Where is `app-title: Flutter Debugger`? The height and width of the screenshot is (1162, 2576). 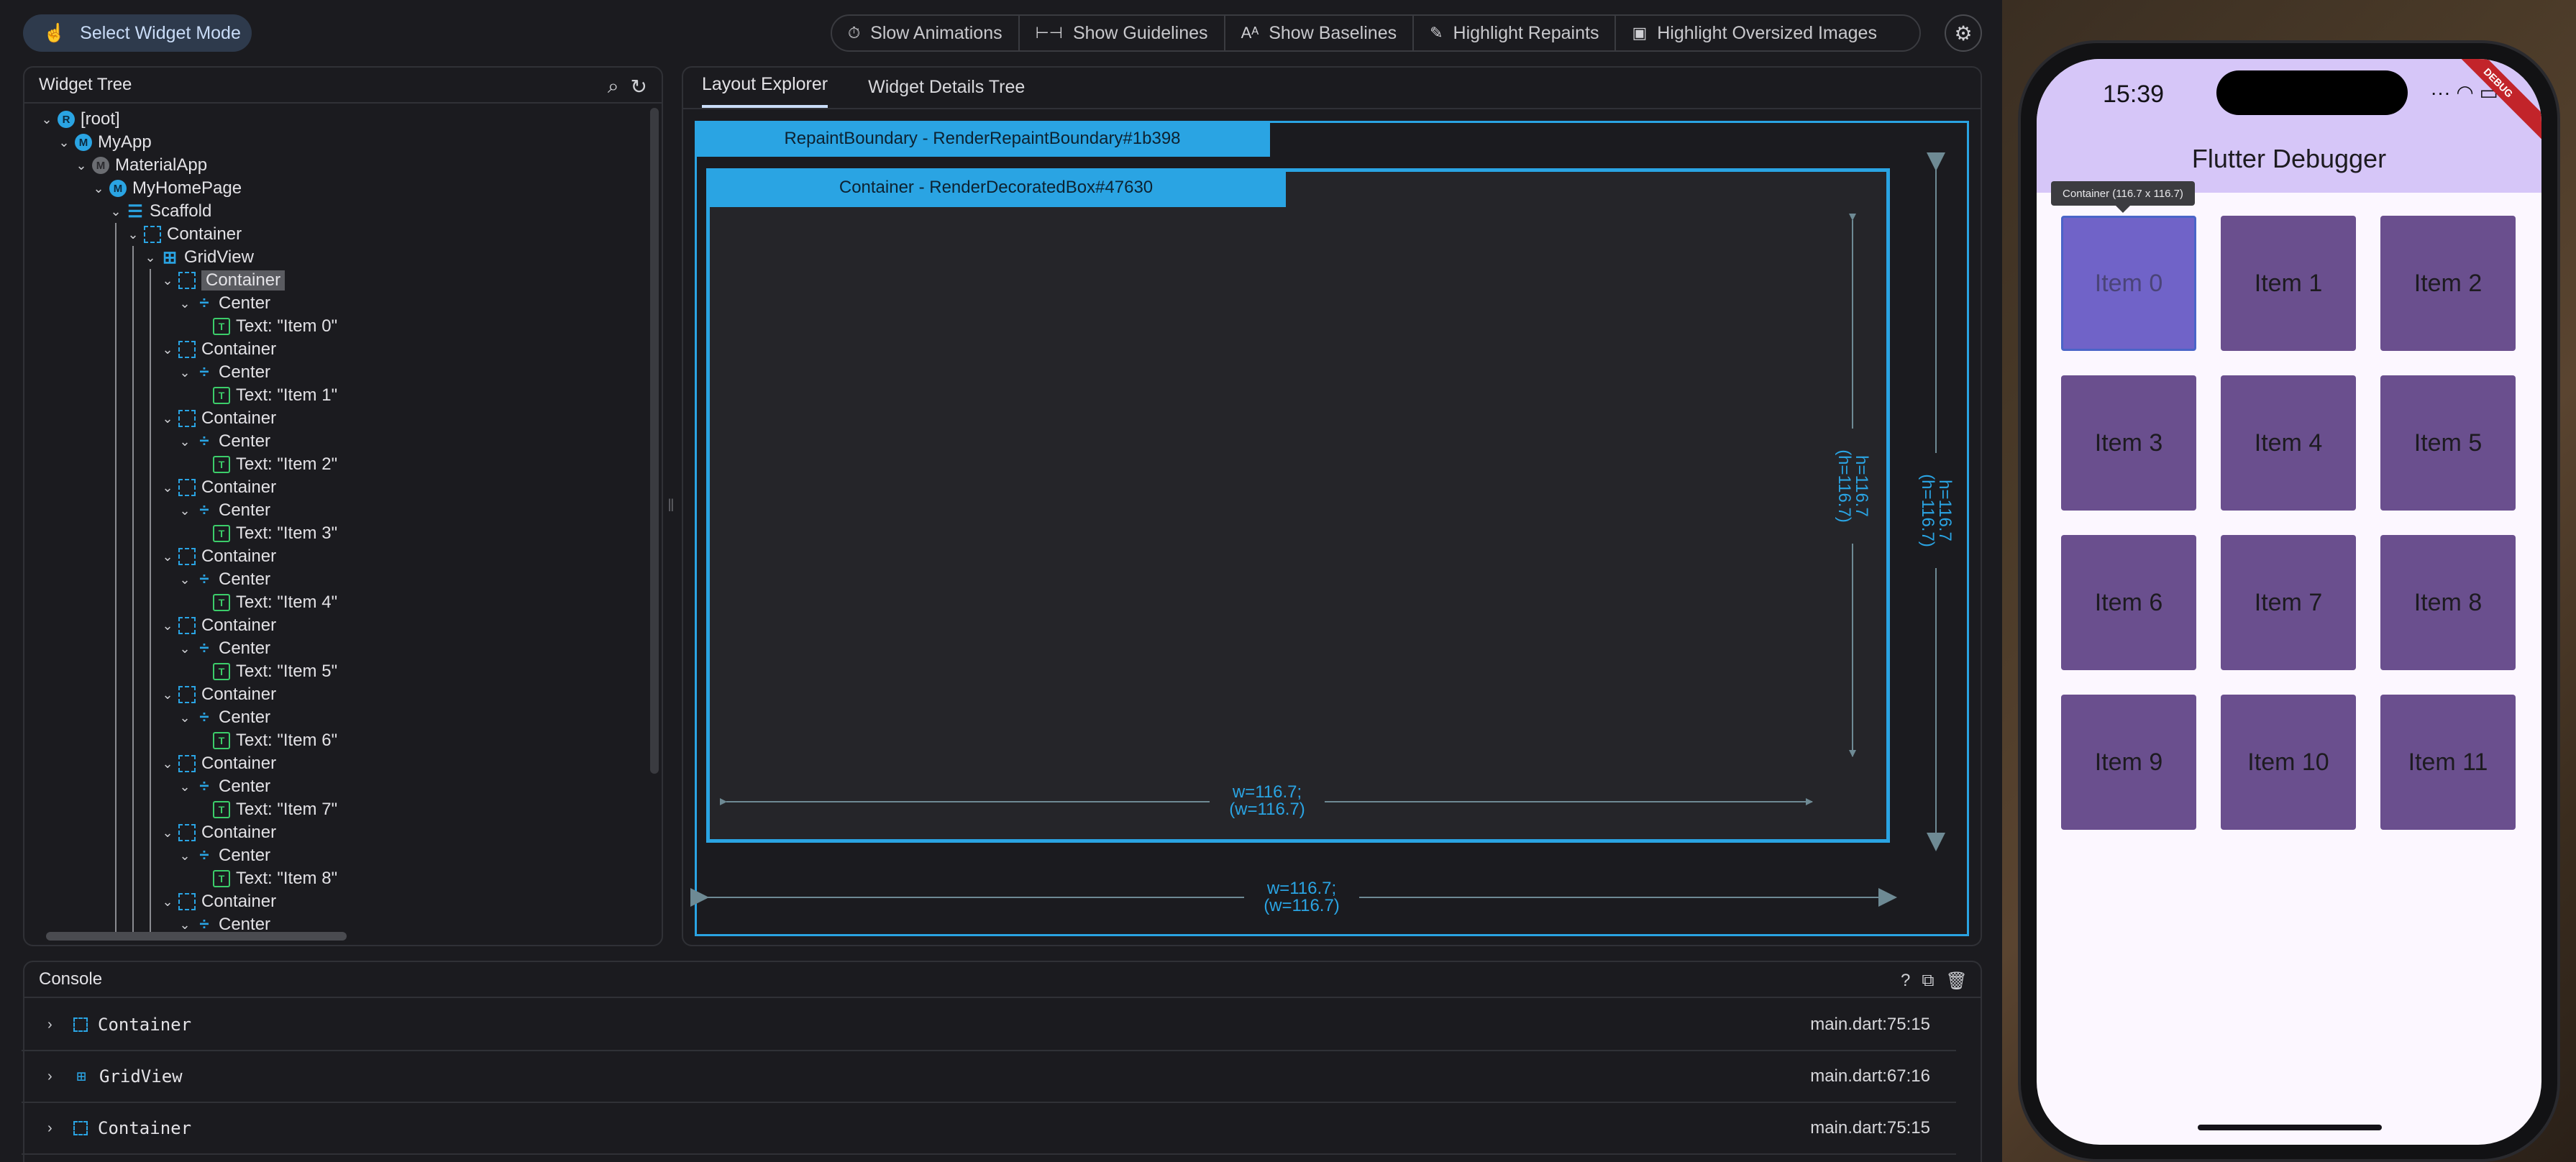 app-title: Flutter Debugger is located at coordinates (2289, 158).